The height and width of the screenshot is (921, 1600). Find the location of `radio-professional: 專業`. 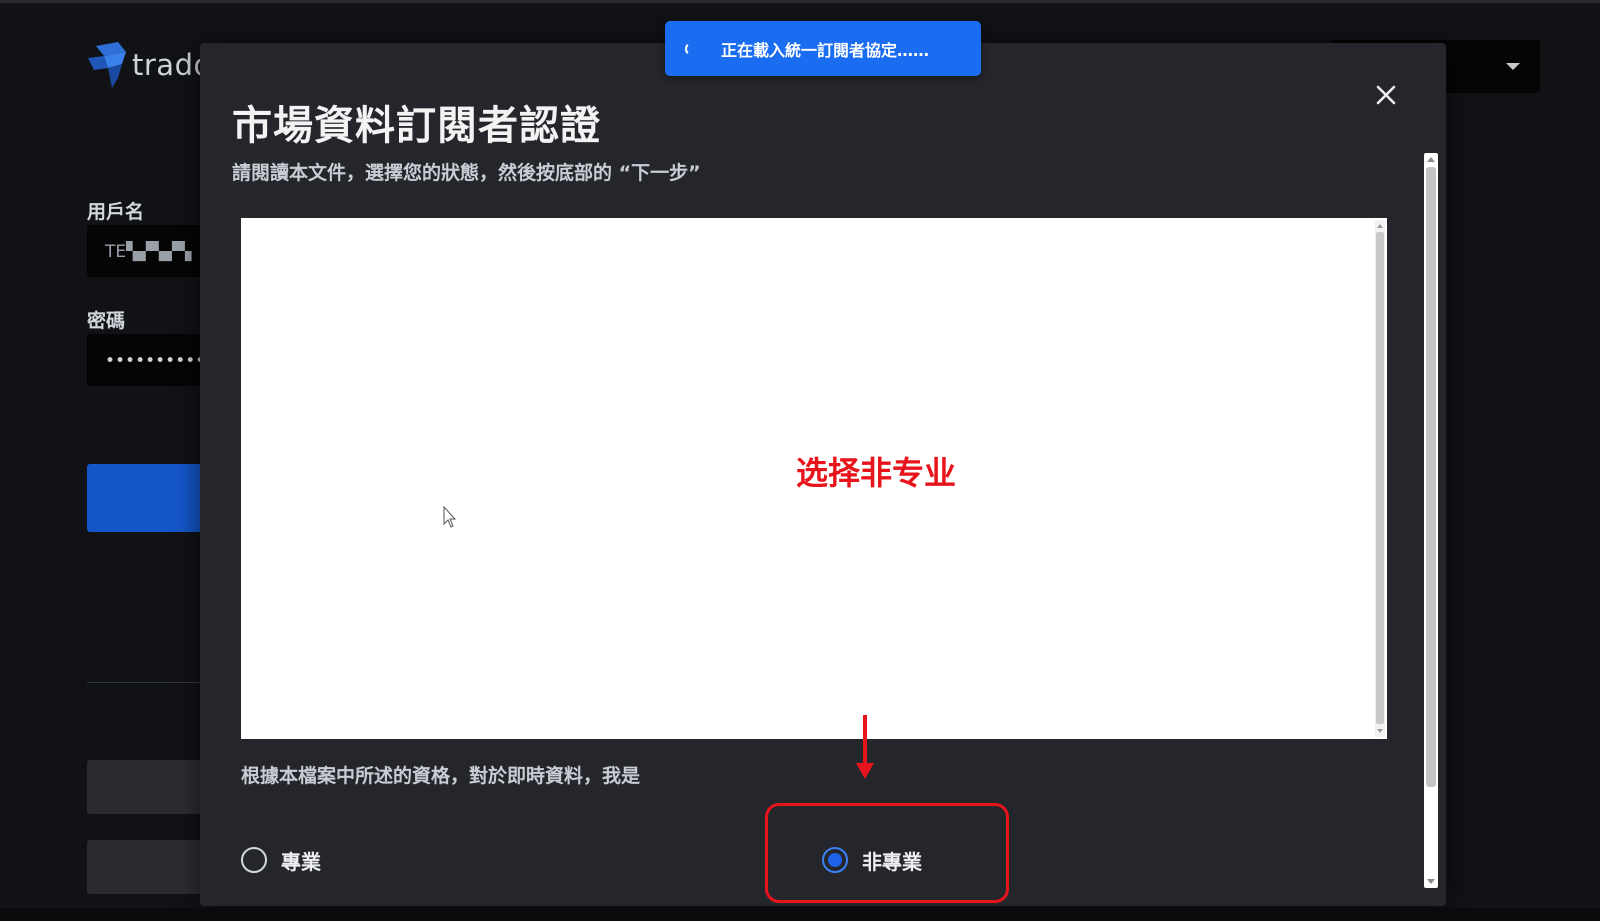

radio-professional: 專業 is located at coordinates (281, 860).